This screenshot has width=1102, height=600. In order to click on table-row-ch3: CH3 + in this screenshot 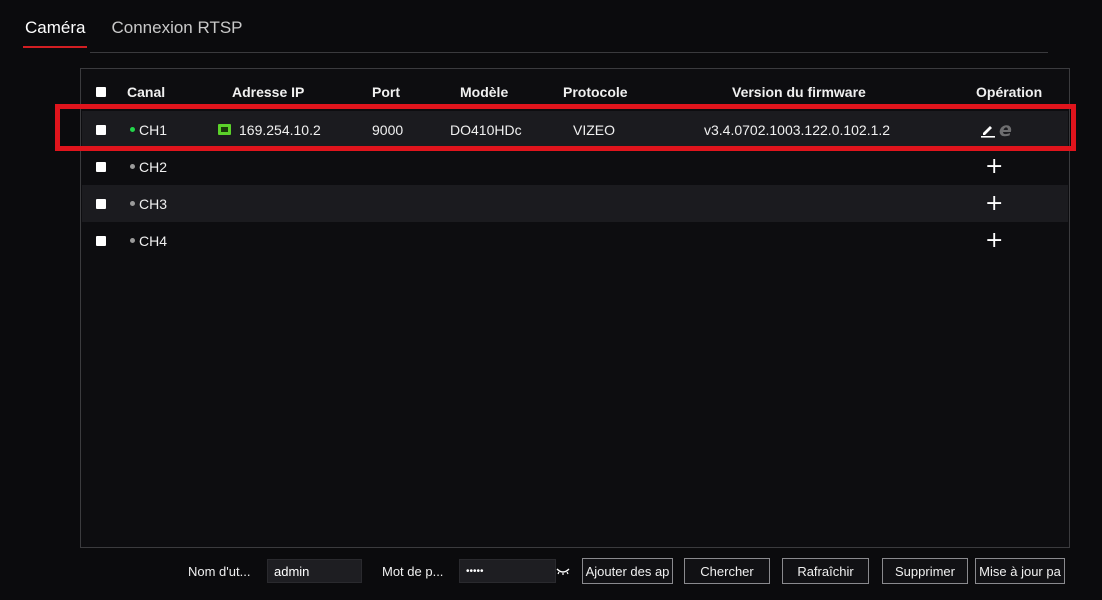, I will do `click(575, 203)`.